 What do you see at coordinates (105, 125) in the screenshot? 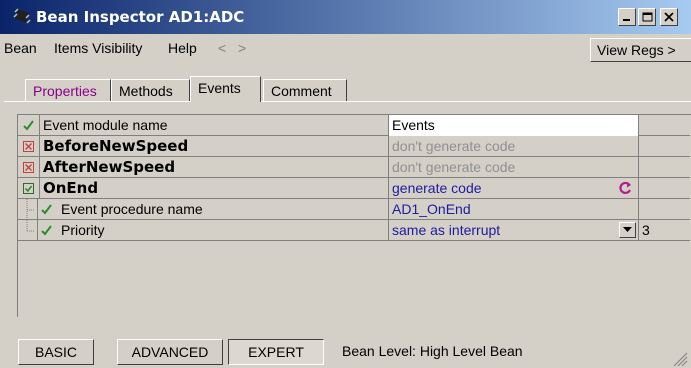
I see `event-name: Event module name` at bounding box center [105, 125].